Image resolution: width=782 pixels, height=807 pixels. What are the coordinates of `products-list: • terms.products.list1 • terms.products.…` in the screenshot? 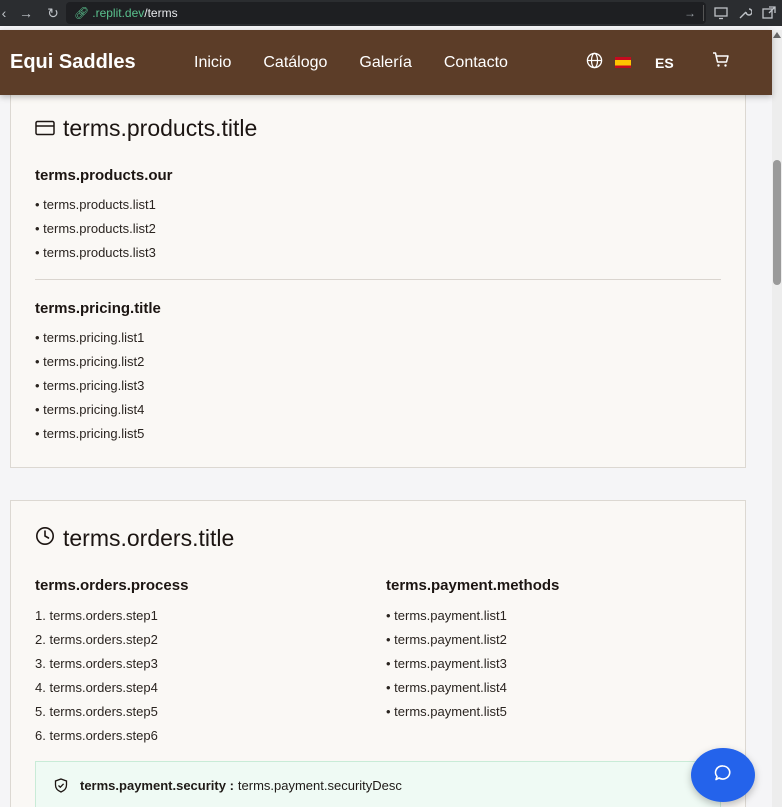 It's located at (95, 229).